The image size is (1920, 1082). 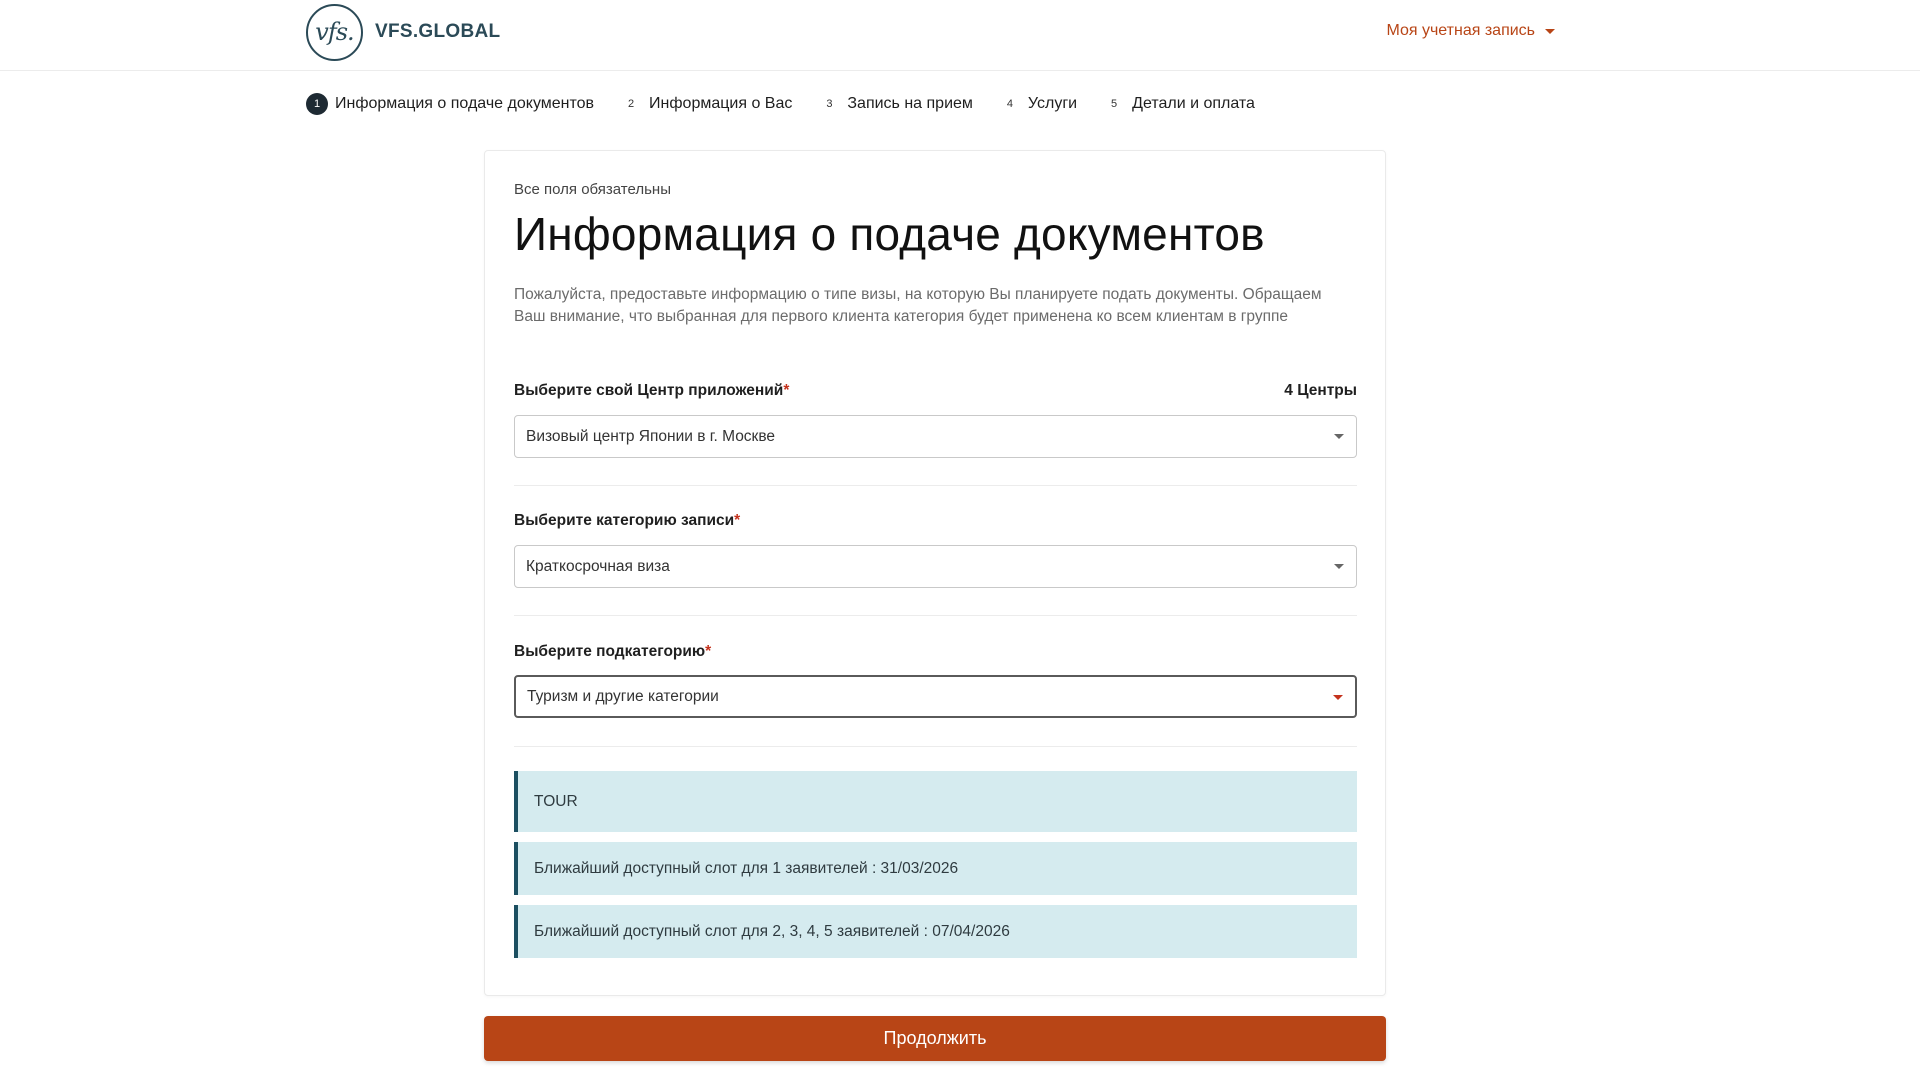 What do you see at coordinates (627, 520) in the screenshot?
I see `category-field-label: Выберите категорию записи*` at bounding box center [627, 520].